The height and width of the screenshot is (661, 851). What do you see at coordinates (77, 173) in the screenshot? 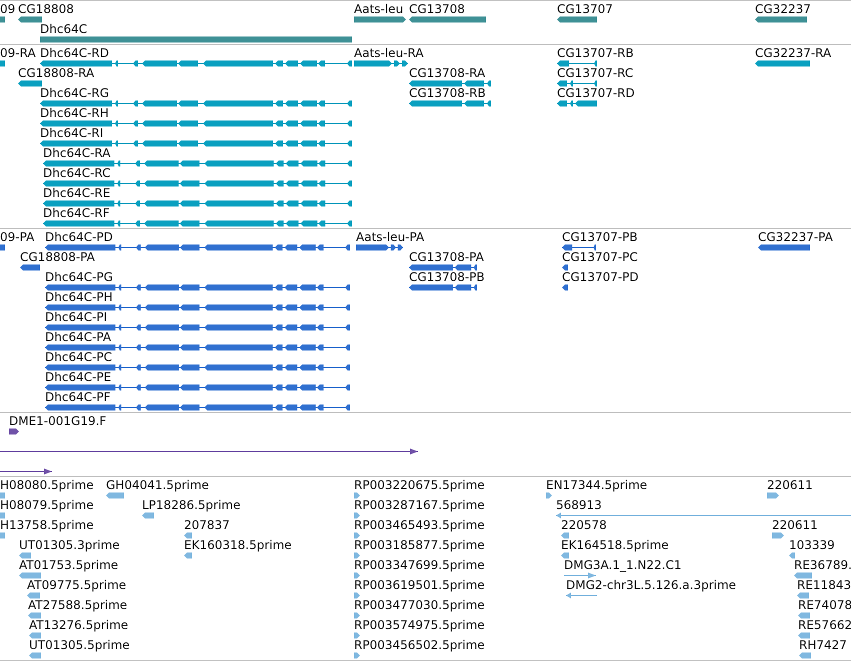
I see `feature-label: Dhc64C-RC` at bounding box center [77, 173].